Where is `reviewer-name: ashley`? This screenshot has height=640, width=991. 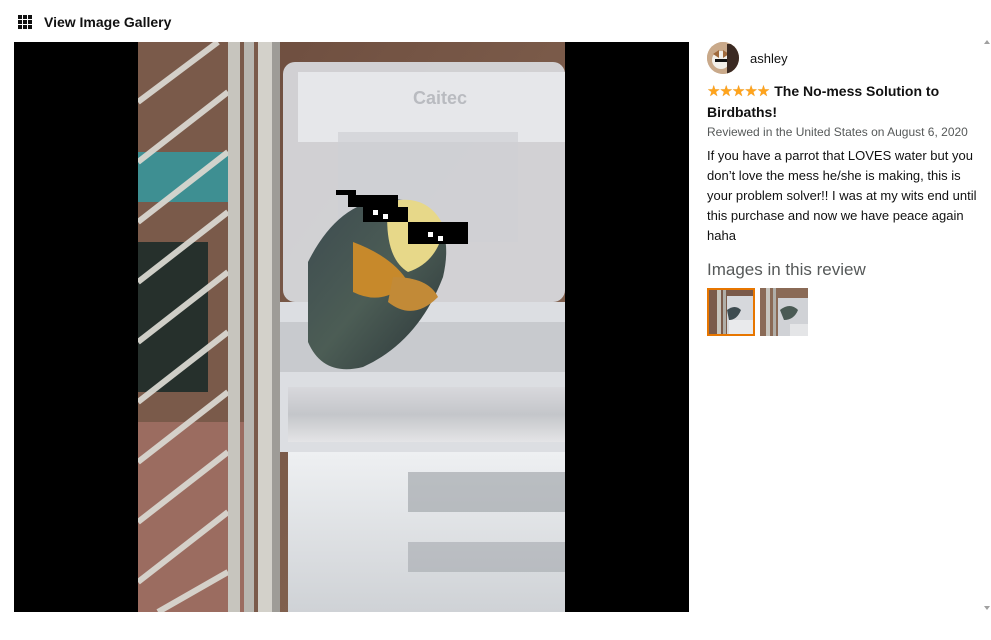 reviewer-name: ashley is located at coordinates (769, 58).